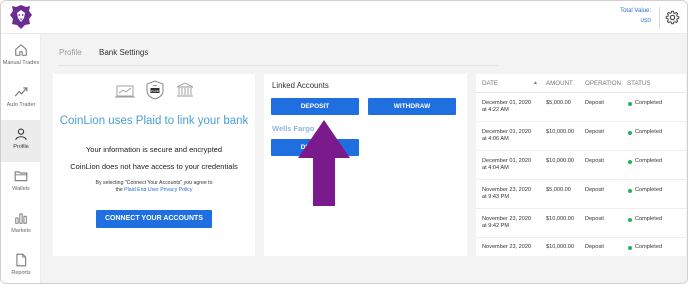 The image size is (688, 284). Describe the element at coordinates (21, 183) in the screenshot. I see `sidebar-item-wallets: Wallets` at that location.